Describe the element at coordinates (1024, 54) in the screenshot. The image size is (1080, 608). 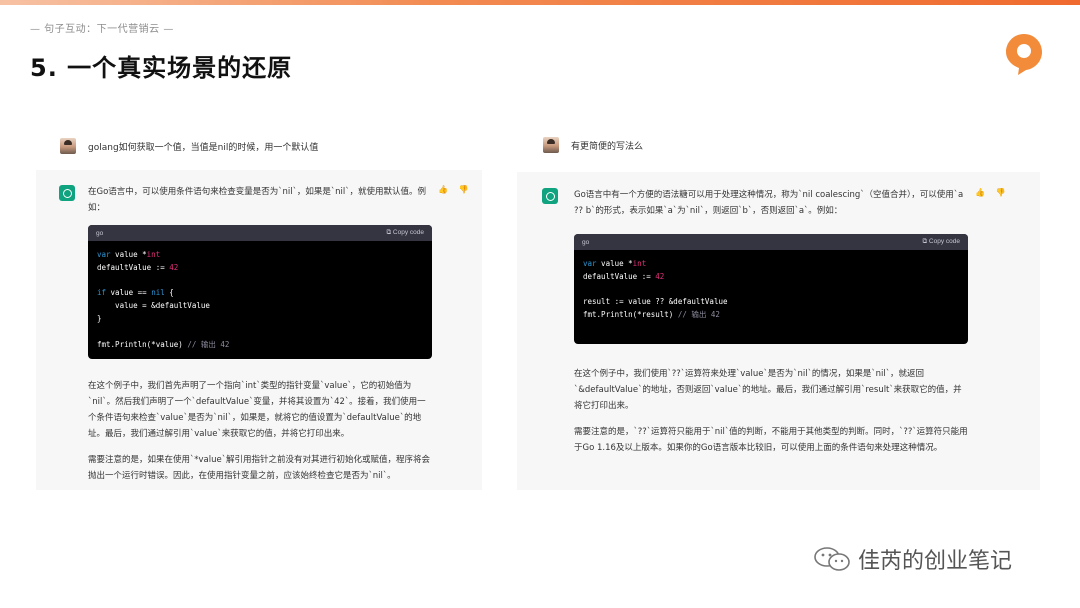
I see `brand-logo-icon` at that location.